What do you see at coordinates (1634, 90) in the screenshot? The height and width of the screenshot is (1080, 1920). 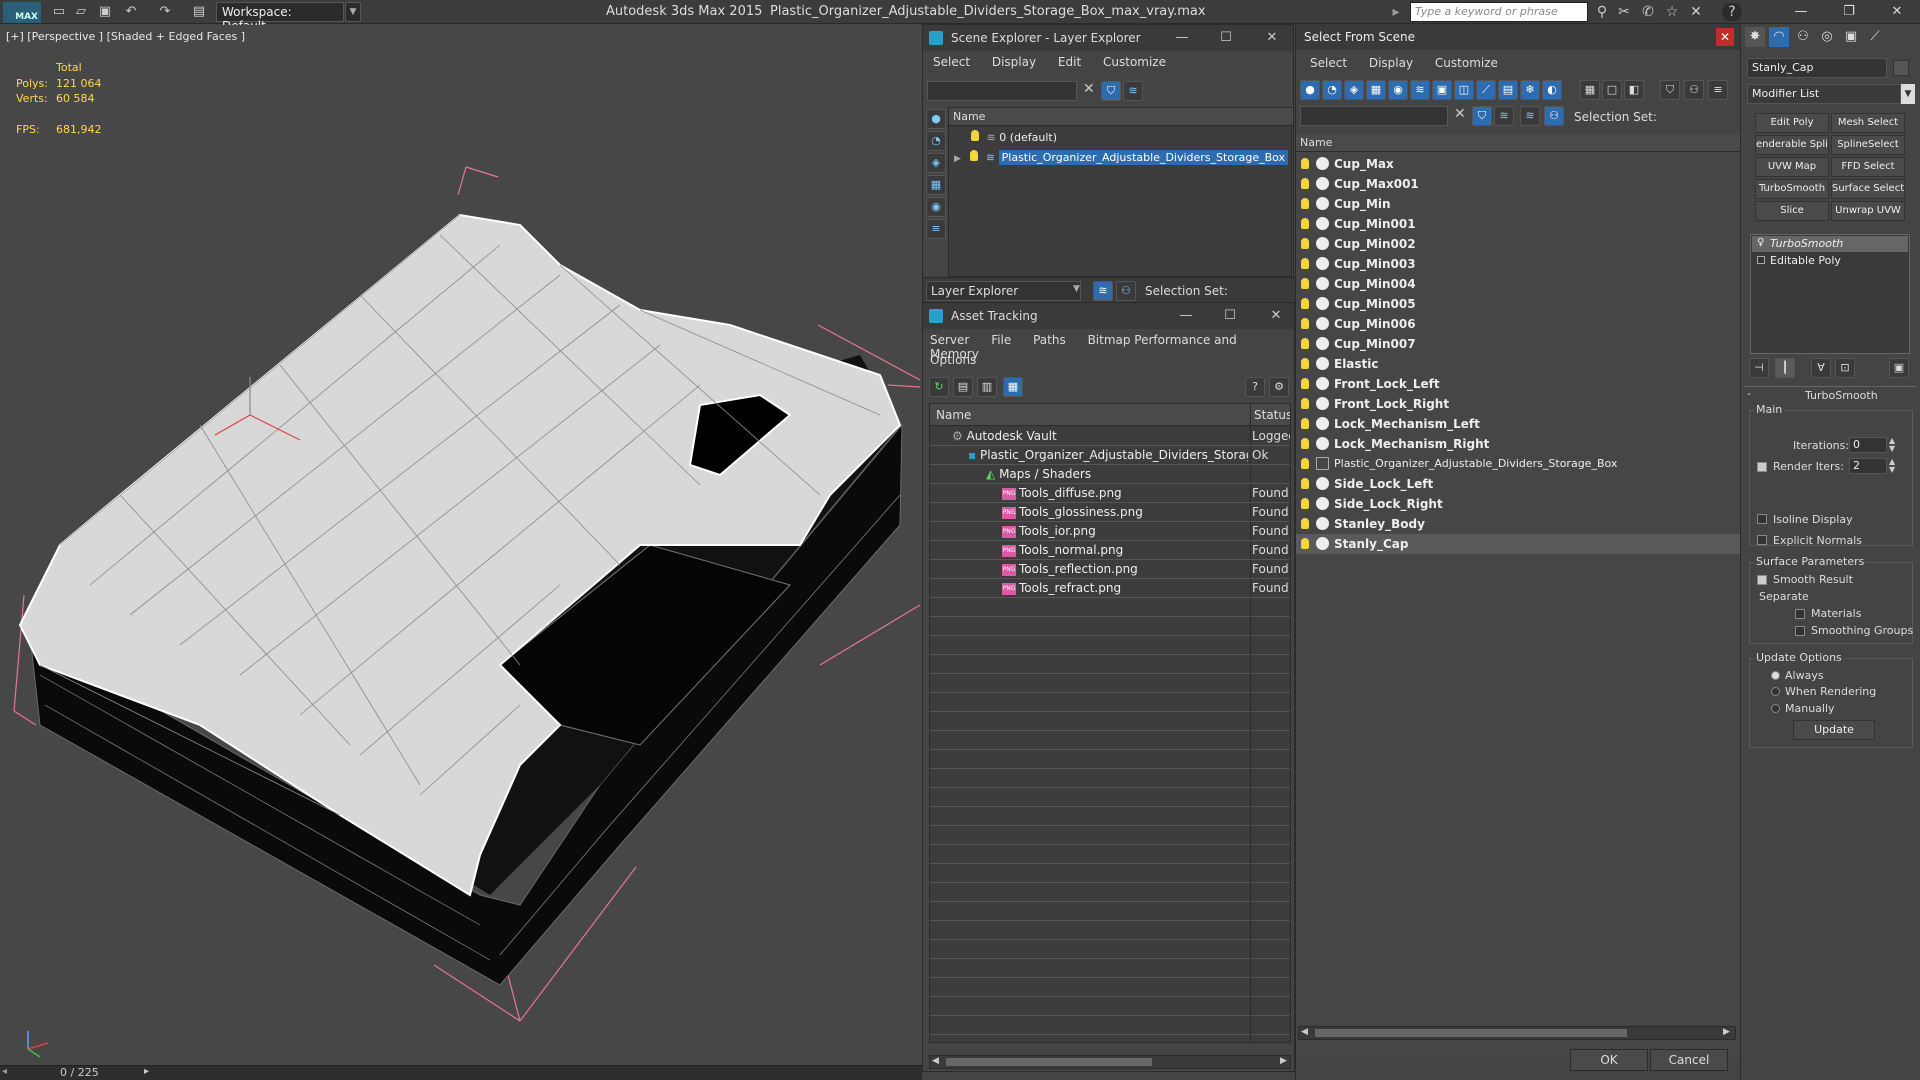 I see `invert-selection-icon: ◧` at bounding box center [1634, 90].